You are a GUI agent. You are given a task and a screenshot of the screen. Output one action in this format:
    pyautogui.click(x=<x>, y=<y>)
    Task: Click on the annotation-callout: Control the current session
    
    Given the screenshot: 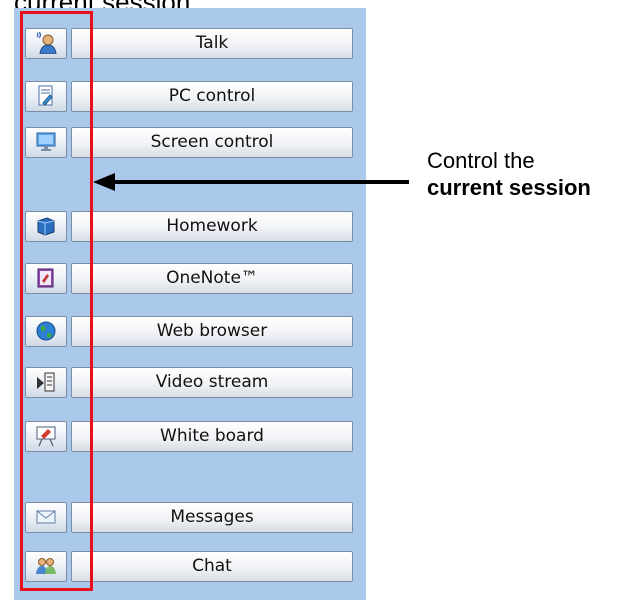 What is the action you would take?
    pyautogui.click(x=509, y=174)
    